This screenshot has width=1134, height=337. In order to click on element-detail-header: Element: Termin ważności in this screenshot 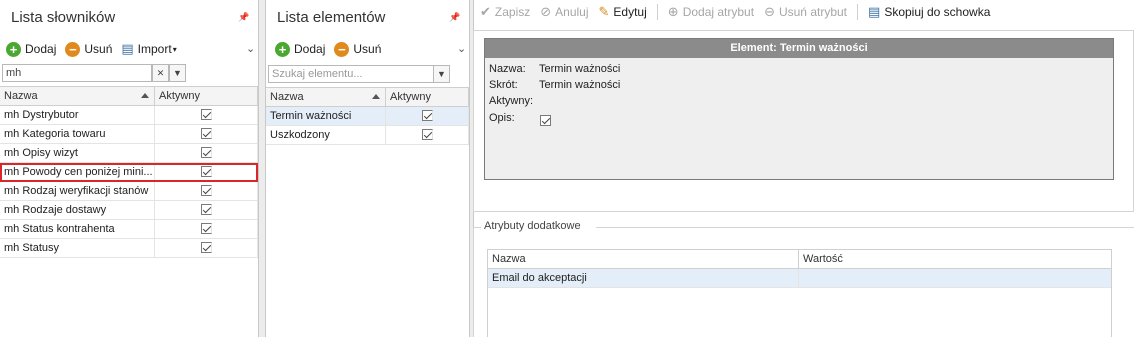, I will do `click(799, 48)`.